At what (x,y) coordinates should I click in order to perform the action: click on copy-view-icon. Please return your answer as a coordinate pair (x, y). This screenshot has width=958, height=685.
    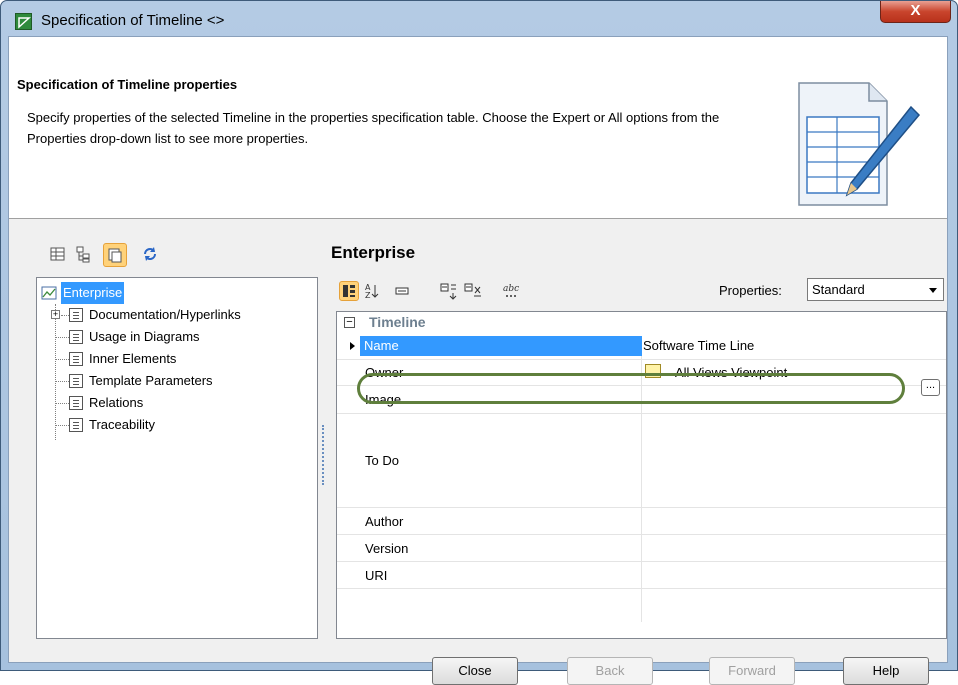
    Looking at the image, I should click on (115, 255).